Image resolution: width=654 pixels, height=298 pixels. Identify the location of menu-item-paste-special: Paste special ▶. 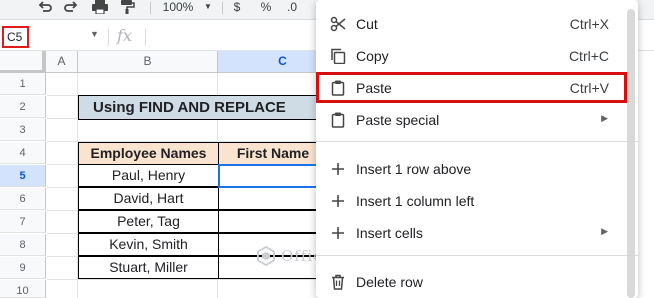
(477, 120).